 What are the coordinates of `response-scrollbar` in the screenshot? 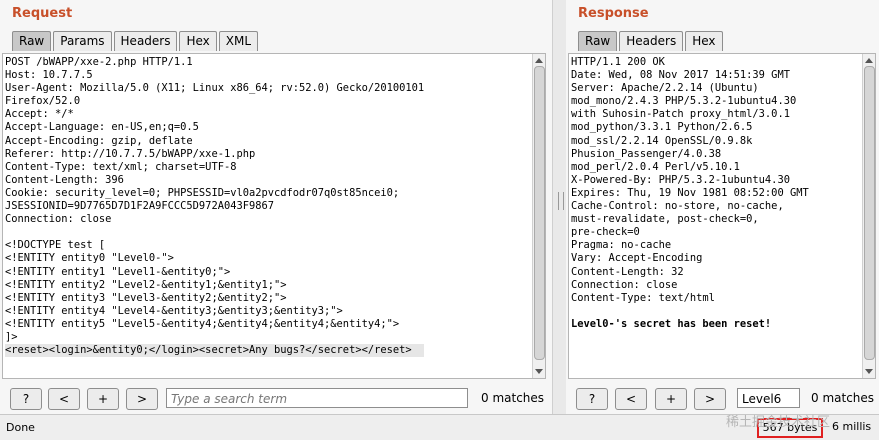 It's located at (868, 216).